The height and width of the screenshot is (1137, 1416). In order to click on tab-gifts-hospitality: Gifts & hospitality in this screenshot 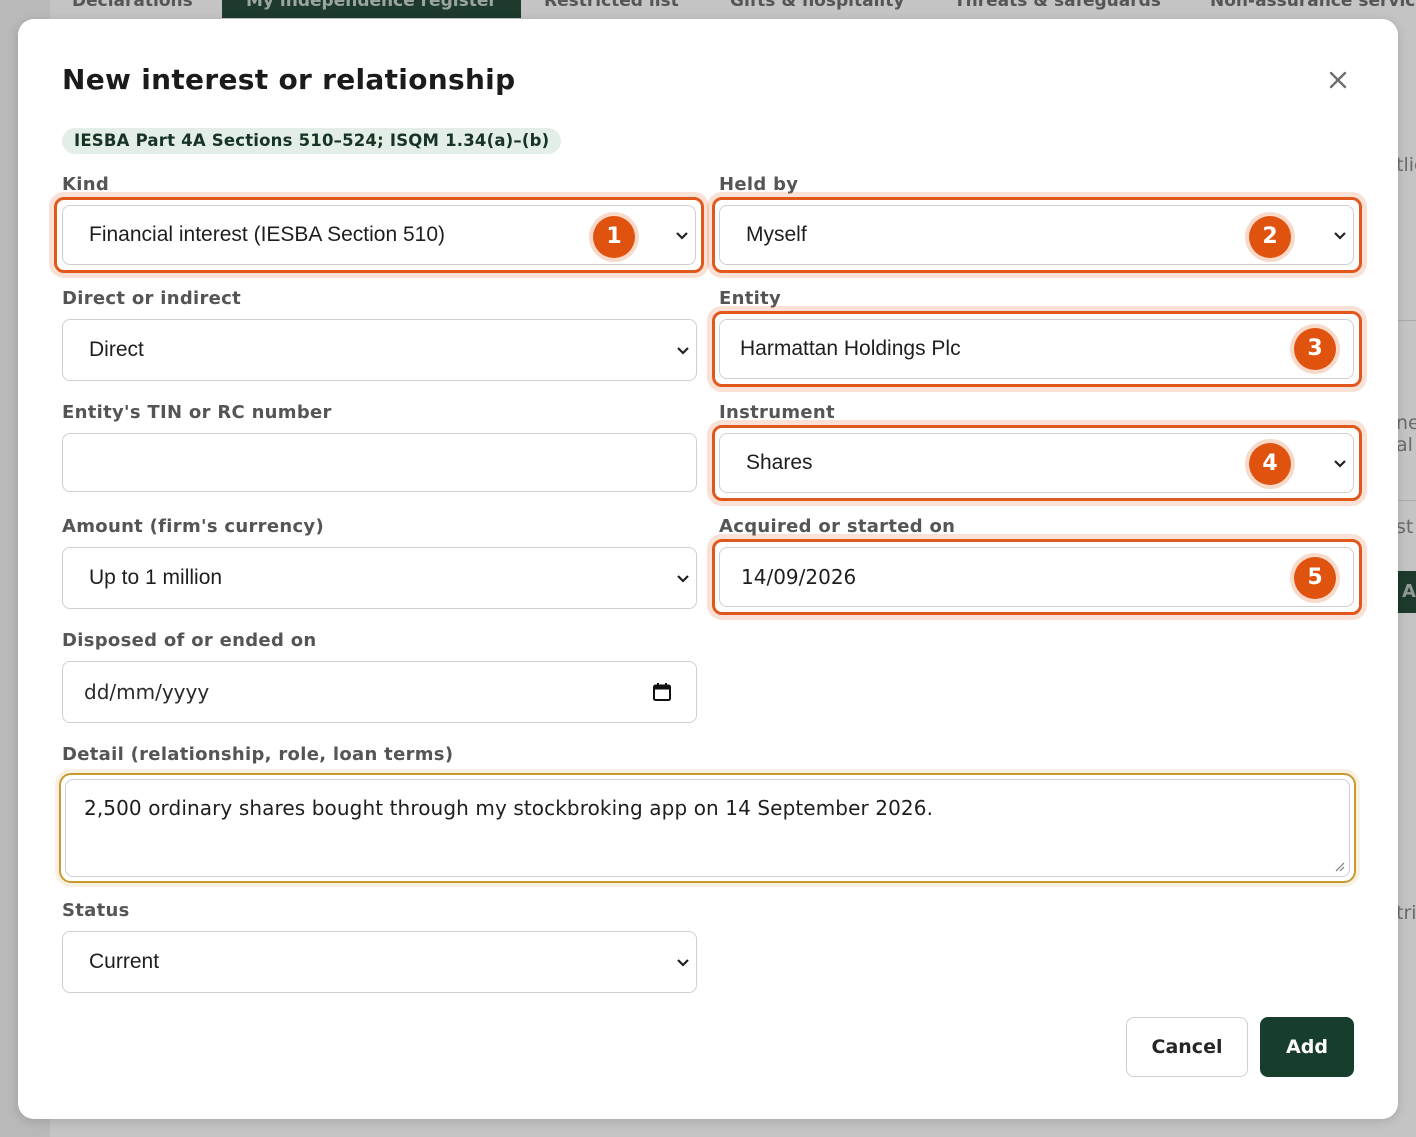, I will do `click(817, 9)`.